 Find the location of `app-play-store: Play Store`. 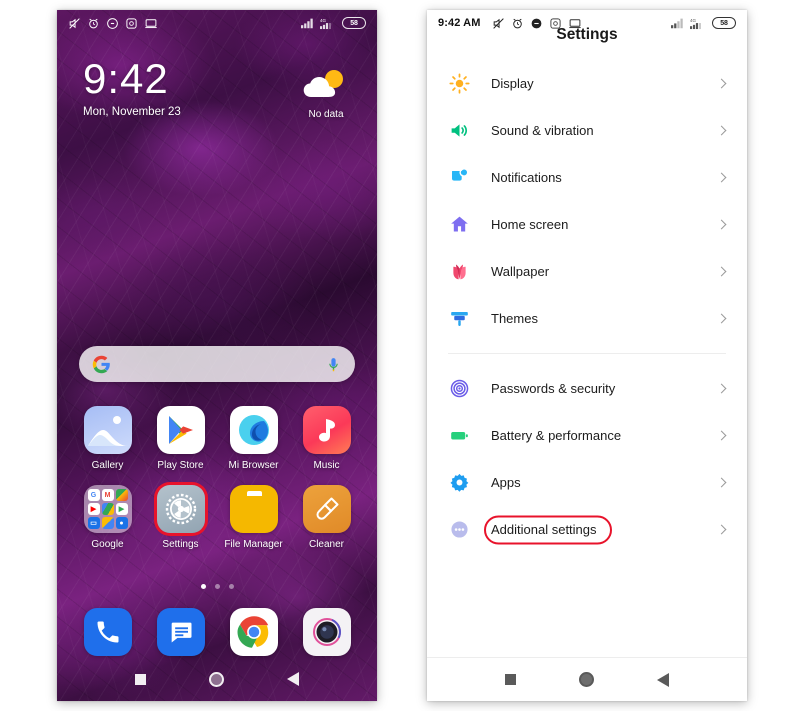

app-play-store: Play Store is located at coordinates (181, 438).